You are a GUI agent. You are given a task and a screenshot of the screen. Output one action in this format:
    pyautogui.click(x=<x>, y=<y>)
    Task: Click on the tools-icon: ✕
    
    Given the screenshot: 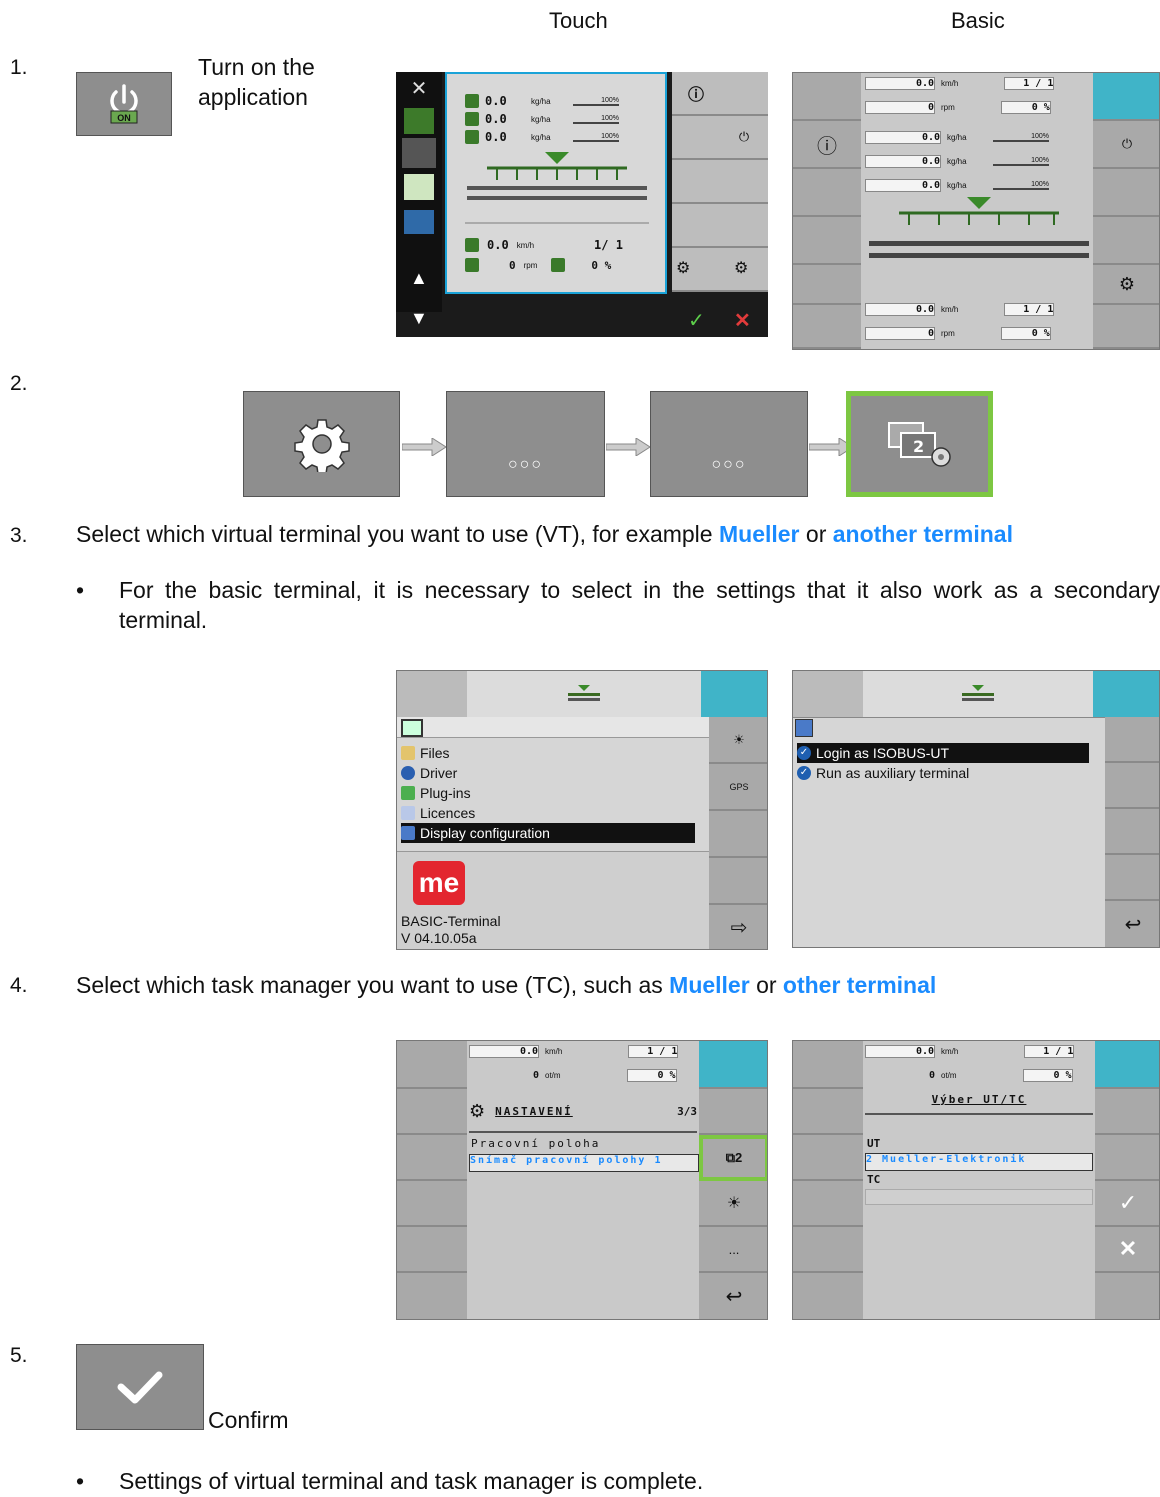 What is the action you would take?
    pyautogui.click(x=419, y=89)
    